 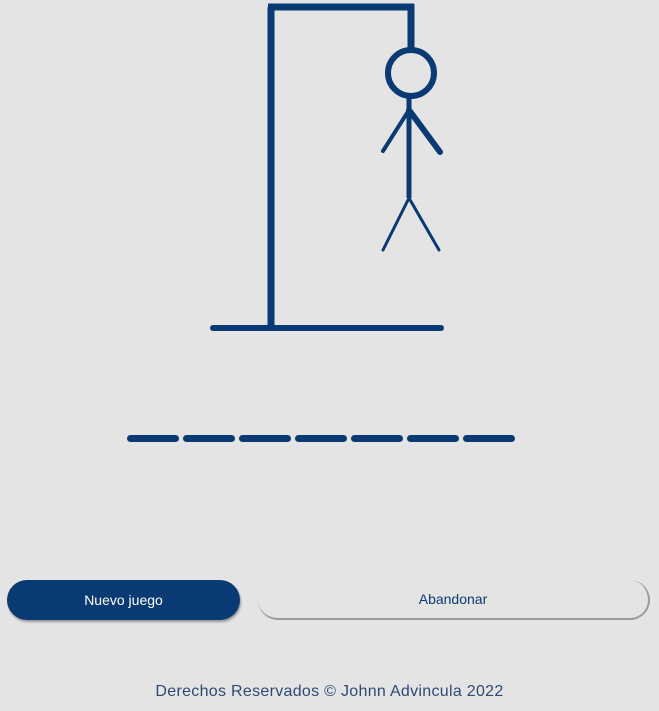 What do you see at coordinates (396, 130) in the screenshot?
I see `hangman-left-arm` at bounding box center [396, 130].